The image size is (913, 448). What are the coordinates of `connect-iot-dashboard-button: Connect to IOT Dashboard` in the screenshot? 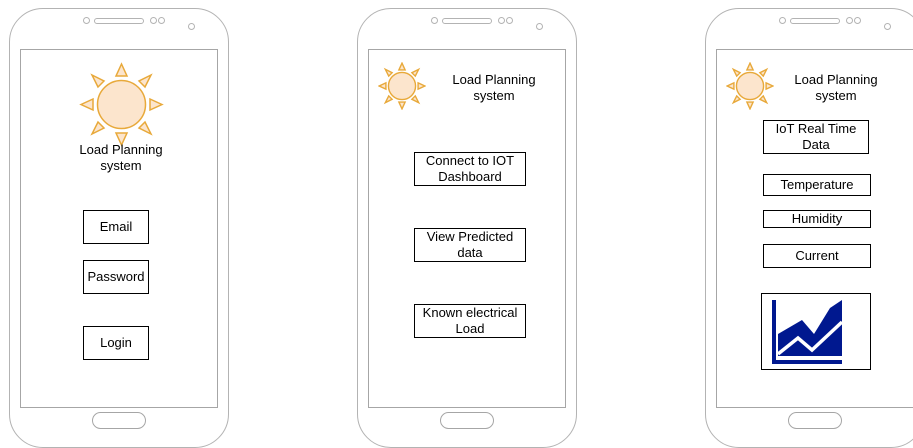 It's located at (470, 169).